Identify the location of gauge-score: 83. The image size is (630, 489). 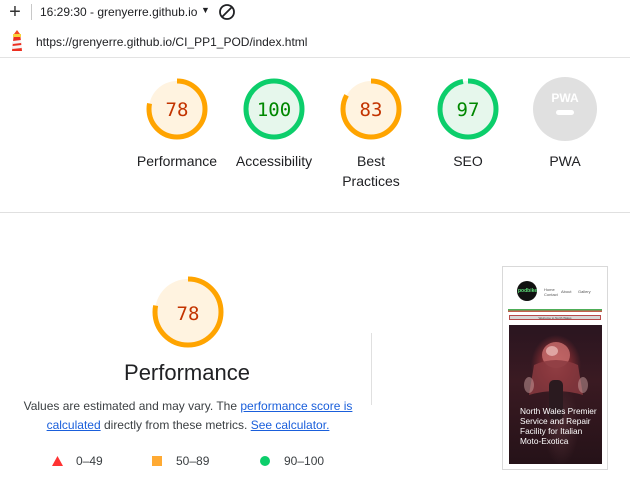
(371, 110).